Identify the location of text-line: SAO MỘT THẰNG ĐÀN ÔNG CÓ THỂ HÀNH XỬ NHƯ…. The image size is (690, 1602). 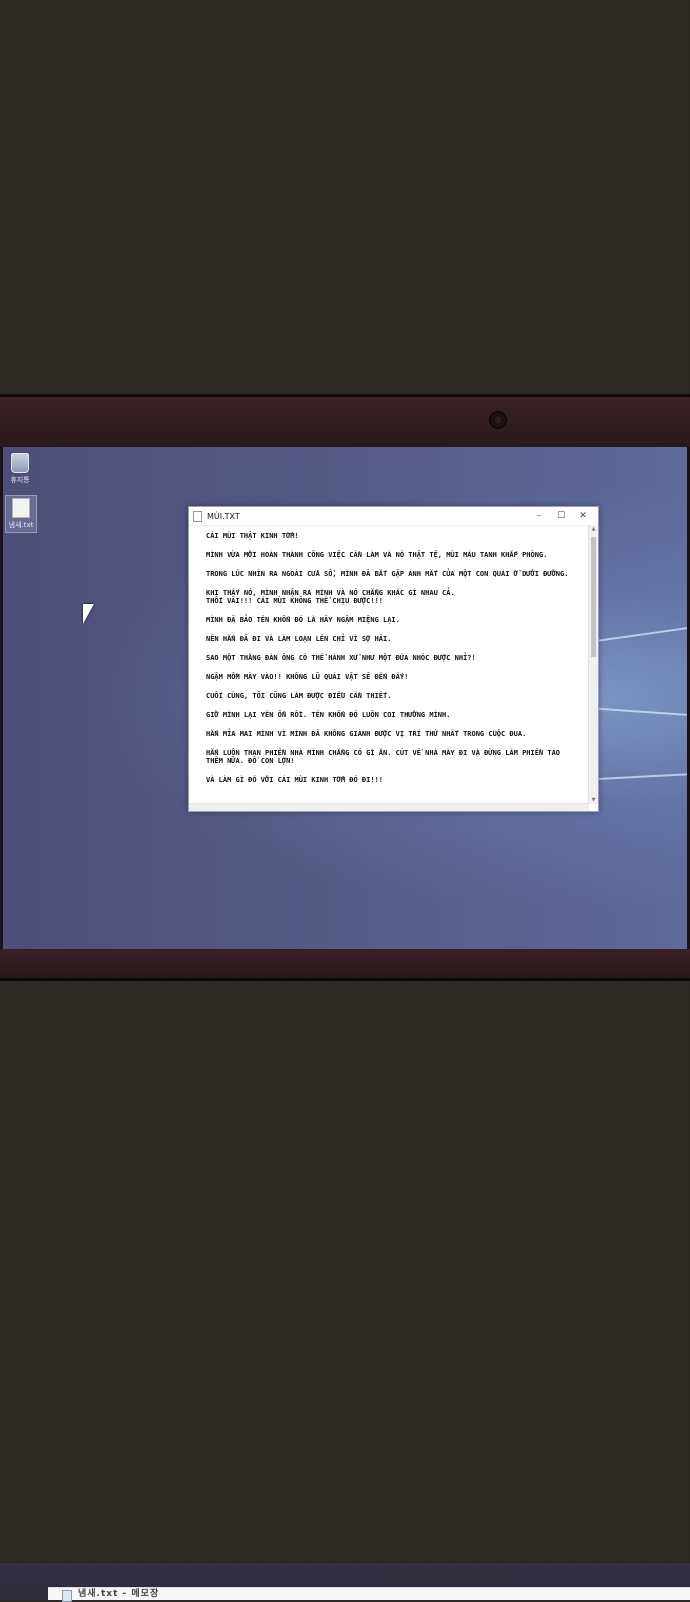
(341, 658).